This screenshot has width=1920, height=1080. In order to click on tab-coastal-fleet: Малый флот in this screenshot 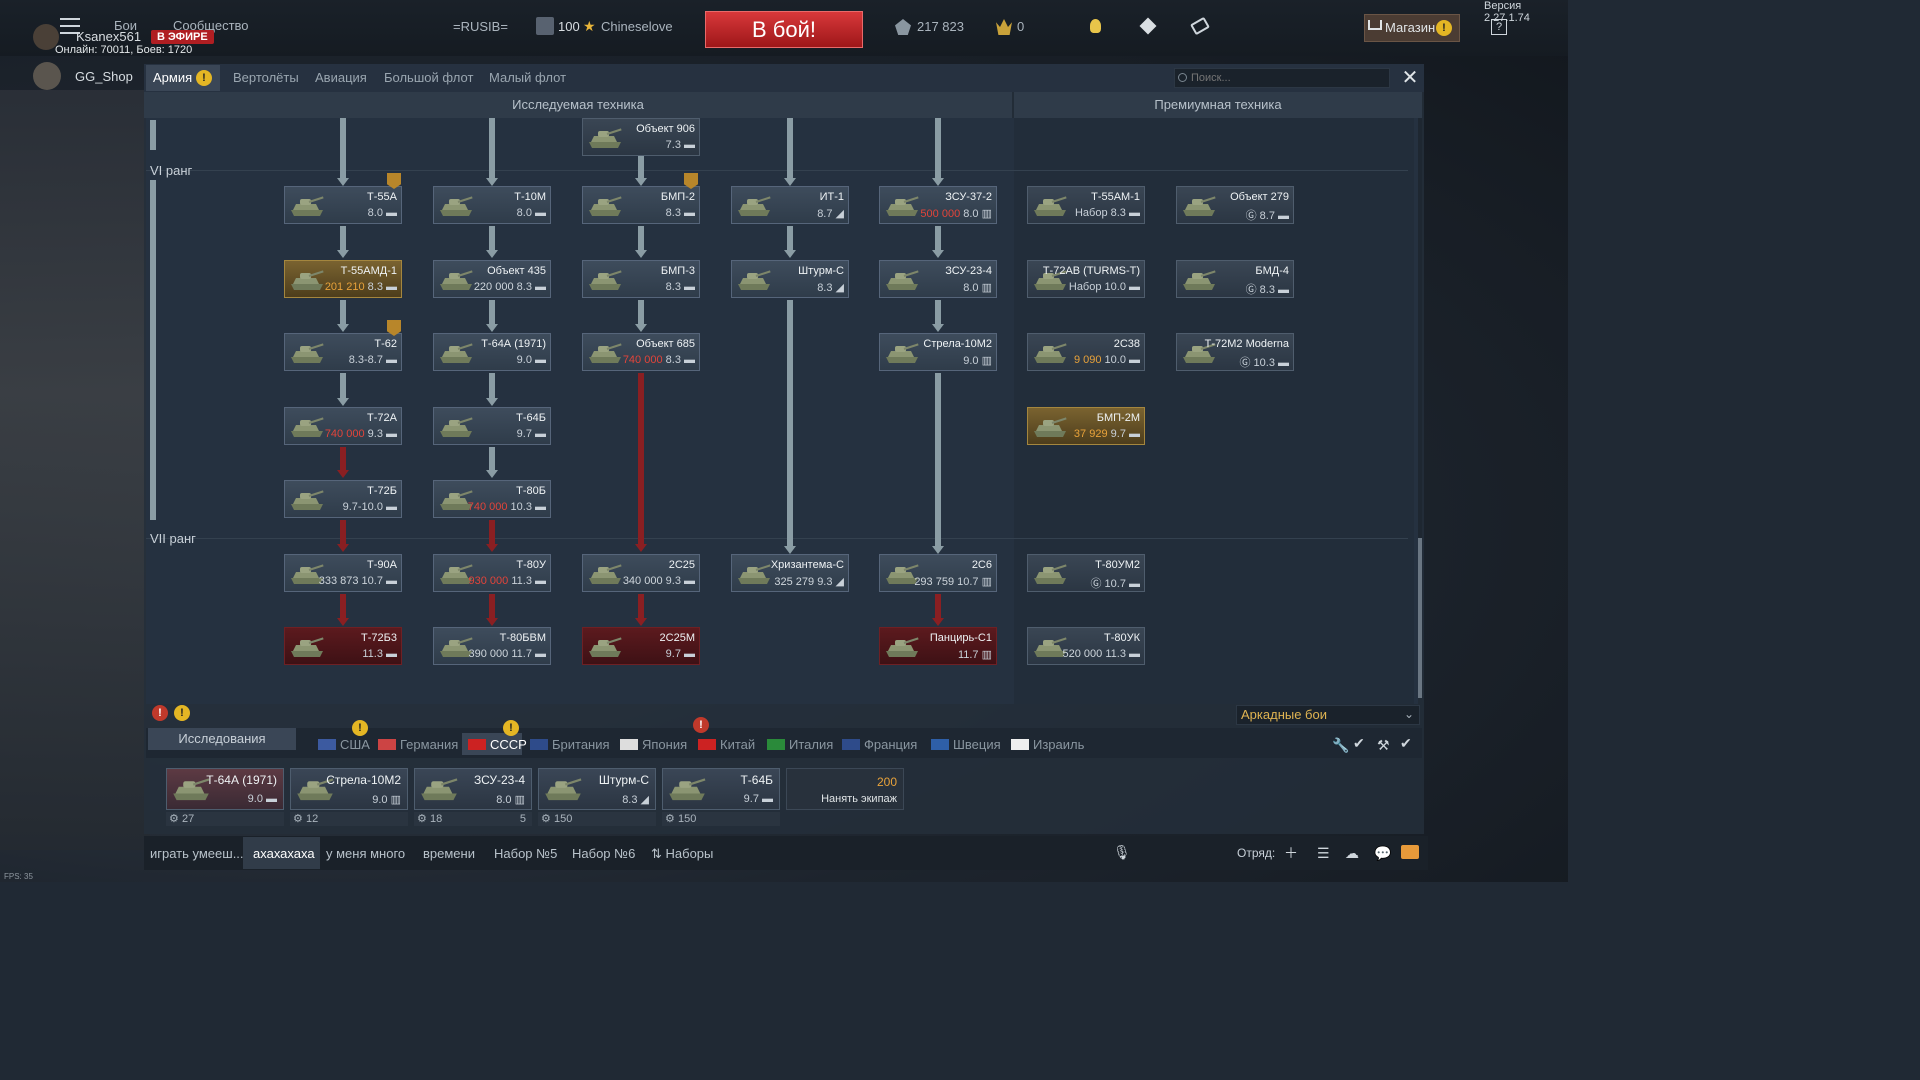, I will do `click(527, 77)`.